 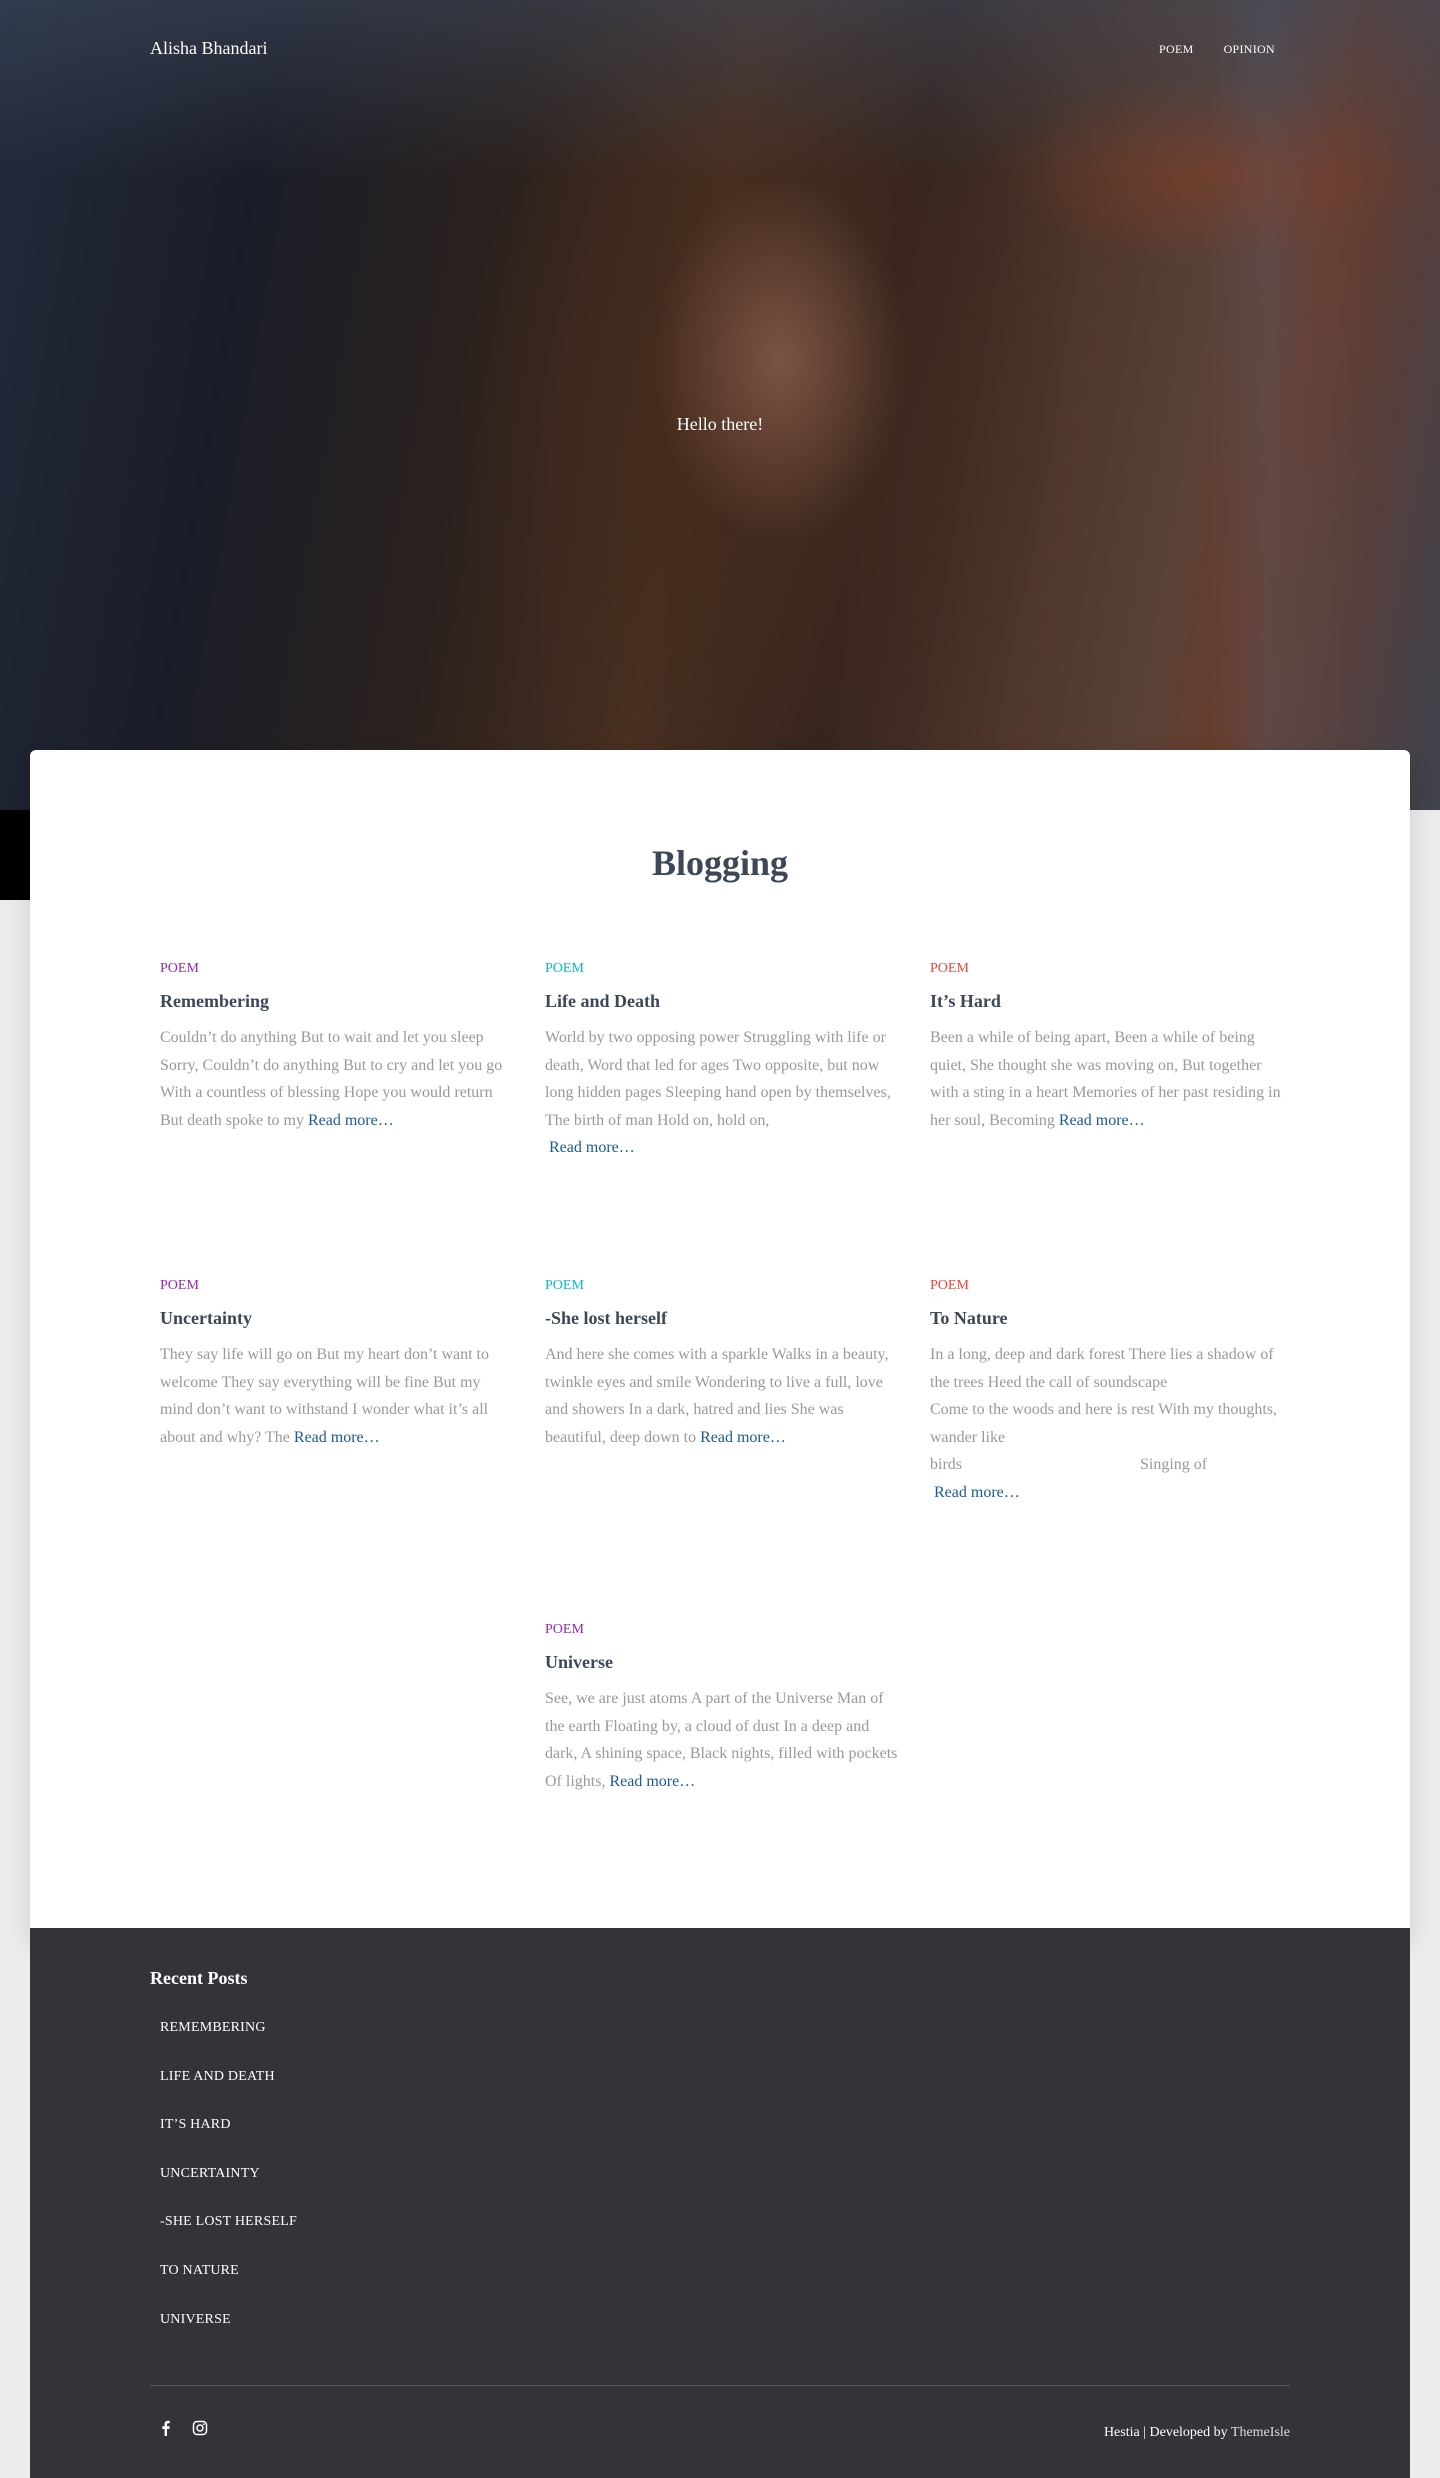 I want to click on section-title: Blogging, so click(x=720, y=863).